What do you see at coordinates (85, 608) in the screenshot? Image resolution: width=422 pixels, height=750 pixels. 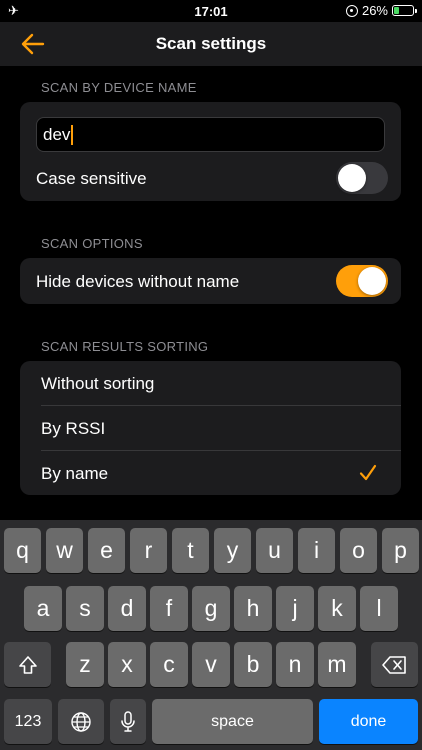 I see `key-s: s` at bounding box center [85, 608].